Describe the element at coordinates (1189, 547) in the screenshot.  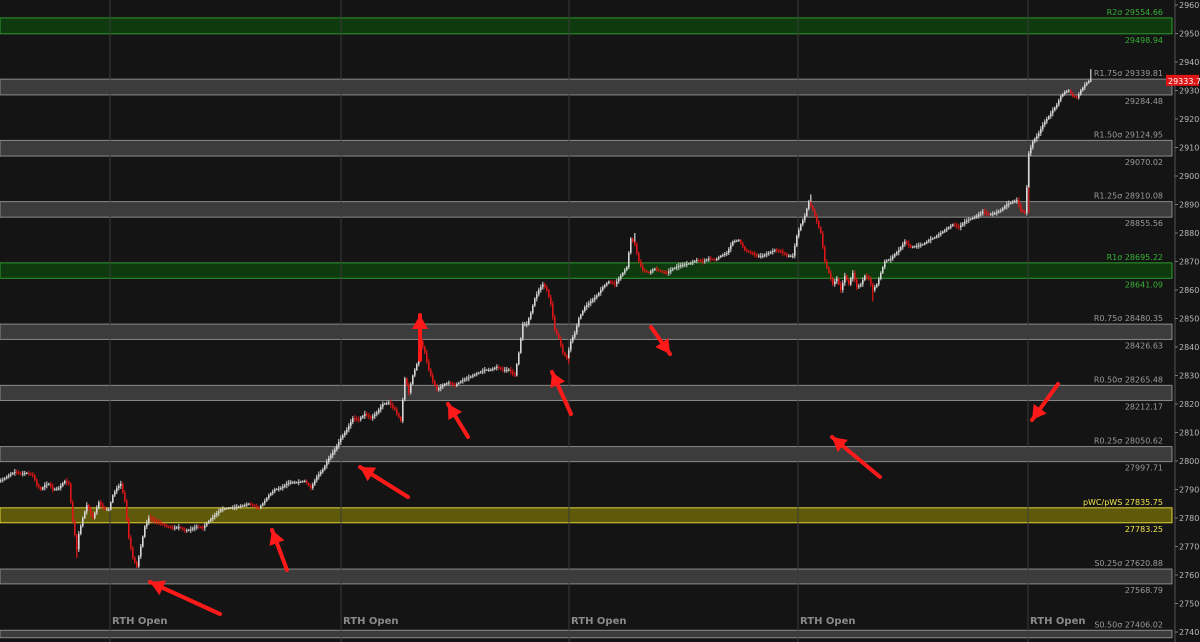
I see `y-tick-label: 27700.00` at that location.